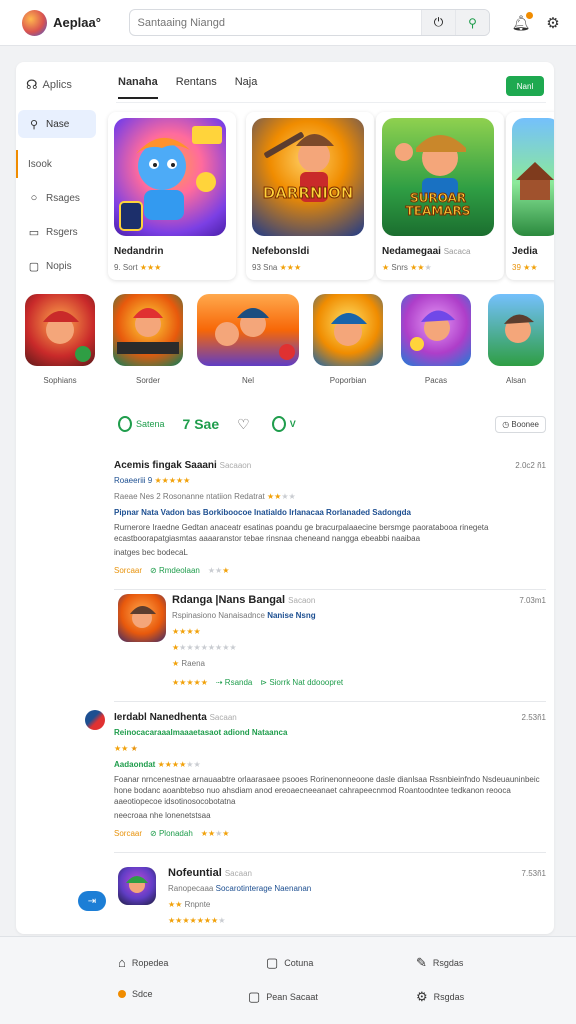 The height and width of the screenshot is (1024, 576). I want to click on arrow-right-icon: ⇥, so click(92, 901).